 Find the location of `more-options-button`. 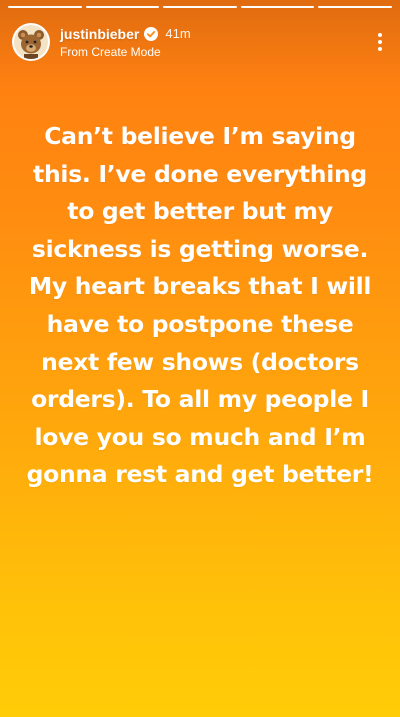

more-options-button is located at coordinates (380, 42).